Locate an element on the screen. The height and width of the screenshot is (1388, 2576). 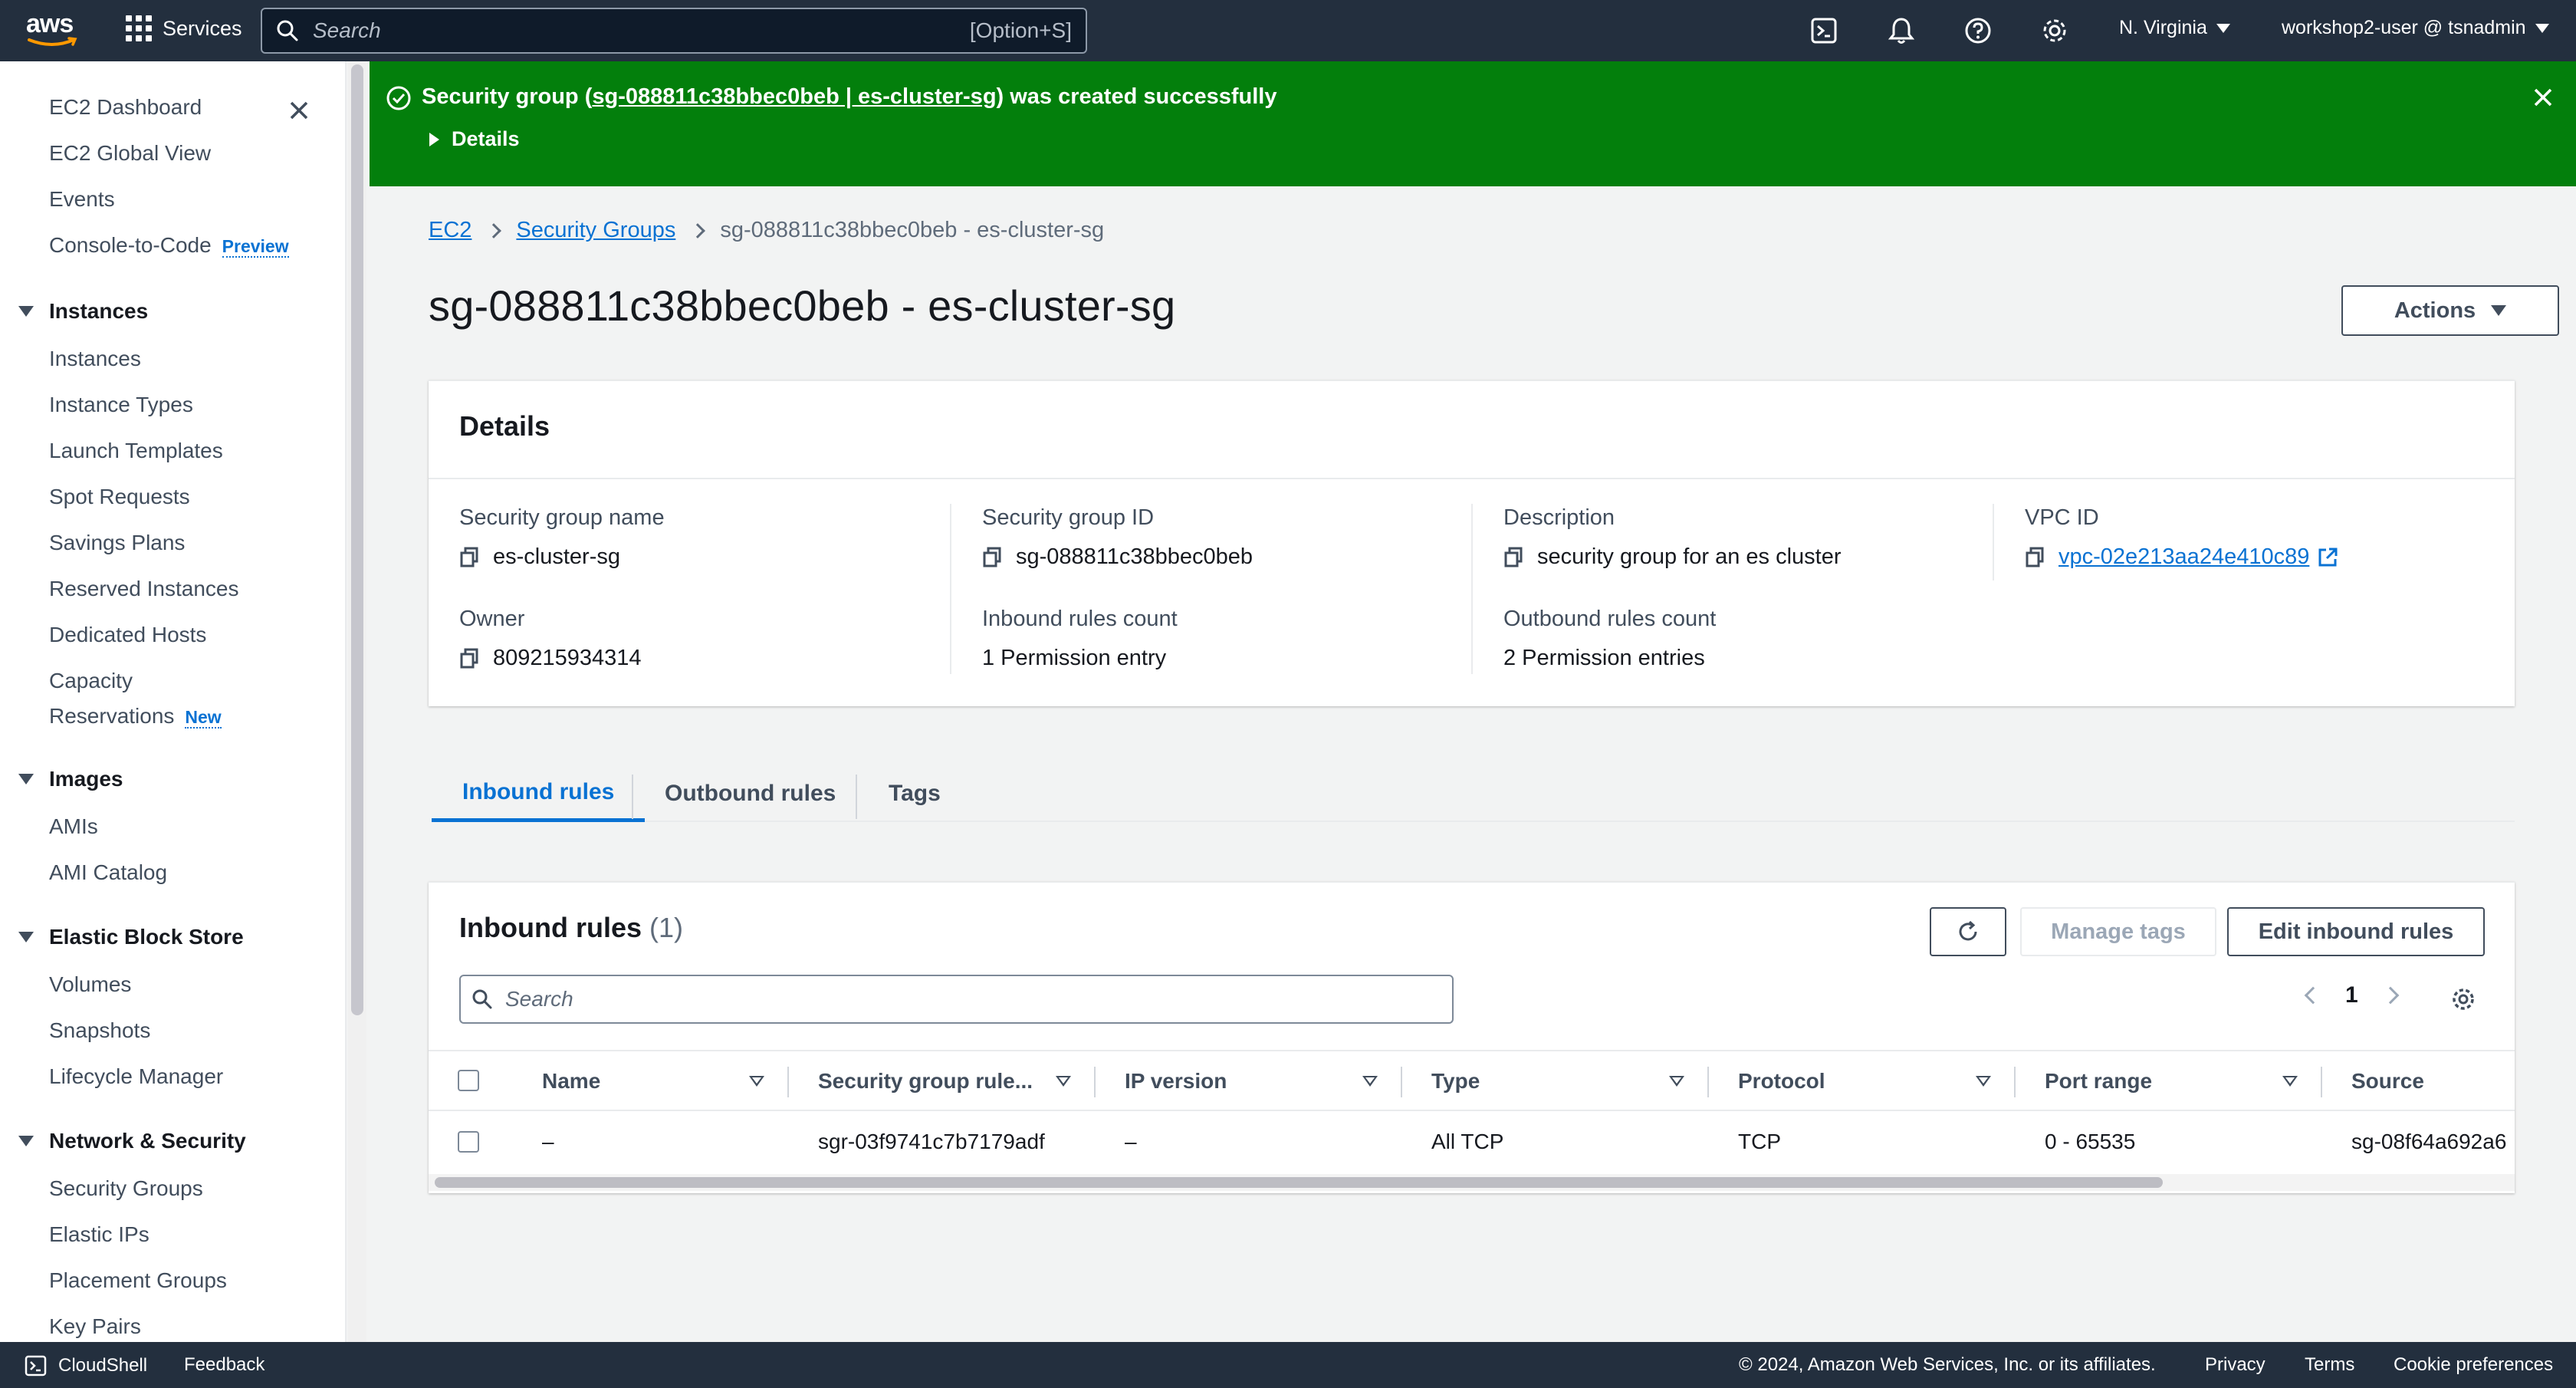
privacy-link: Privacy is located at coordinates (2236, 1365).